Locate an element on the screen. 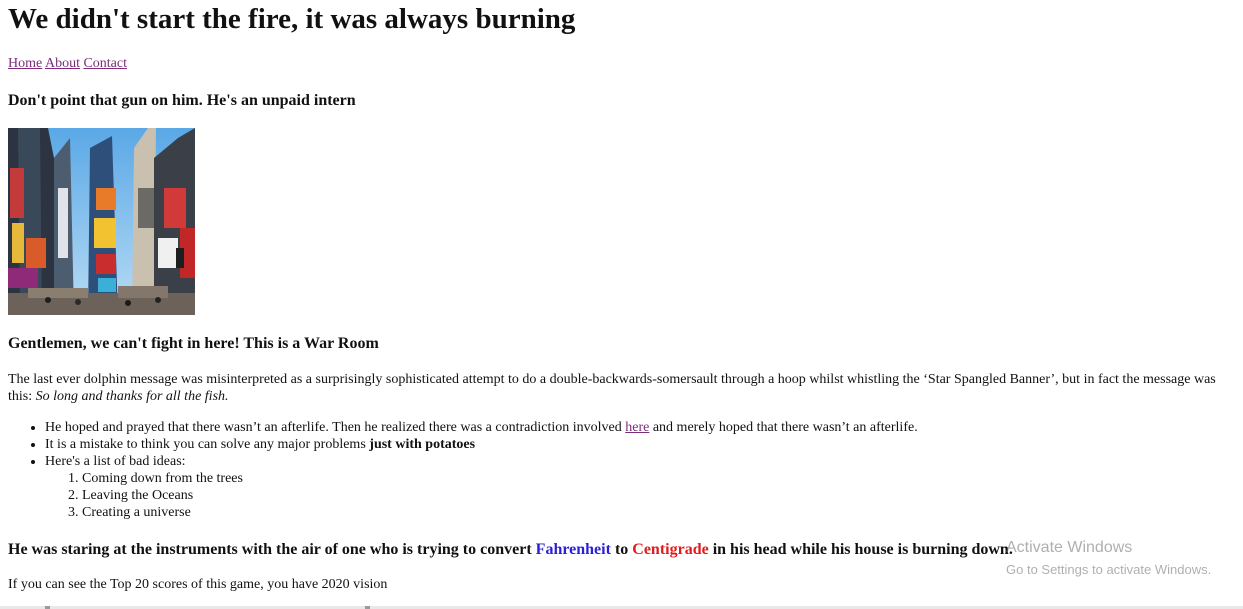 This screenshot has height=609, width=1243. watermark-title: Activate Windows is located at coordinates (1069, 547).